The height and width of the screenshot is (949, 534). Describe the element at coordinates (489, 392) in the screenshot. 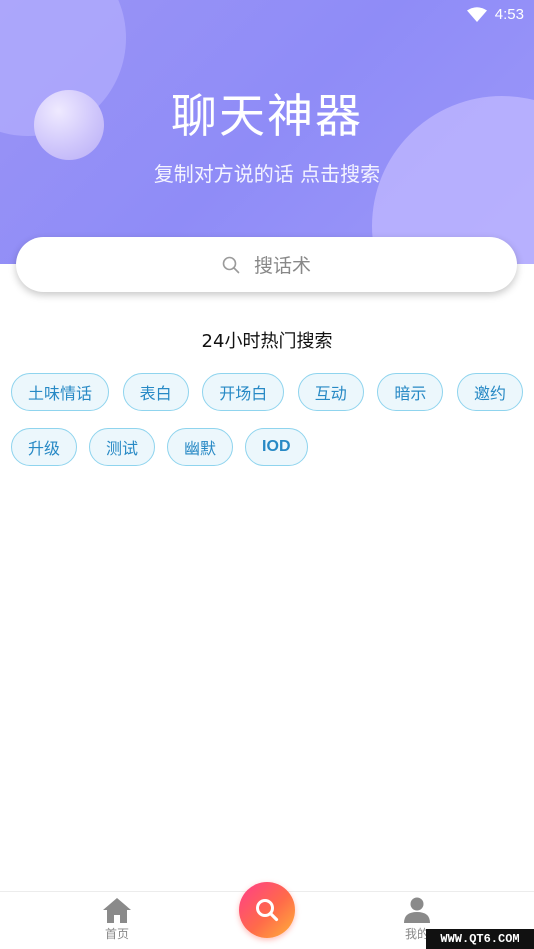

I see `tag-yaoyue: 邀约` at that location.